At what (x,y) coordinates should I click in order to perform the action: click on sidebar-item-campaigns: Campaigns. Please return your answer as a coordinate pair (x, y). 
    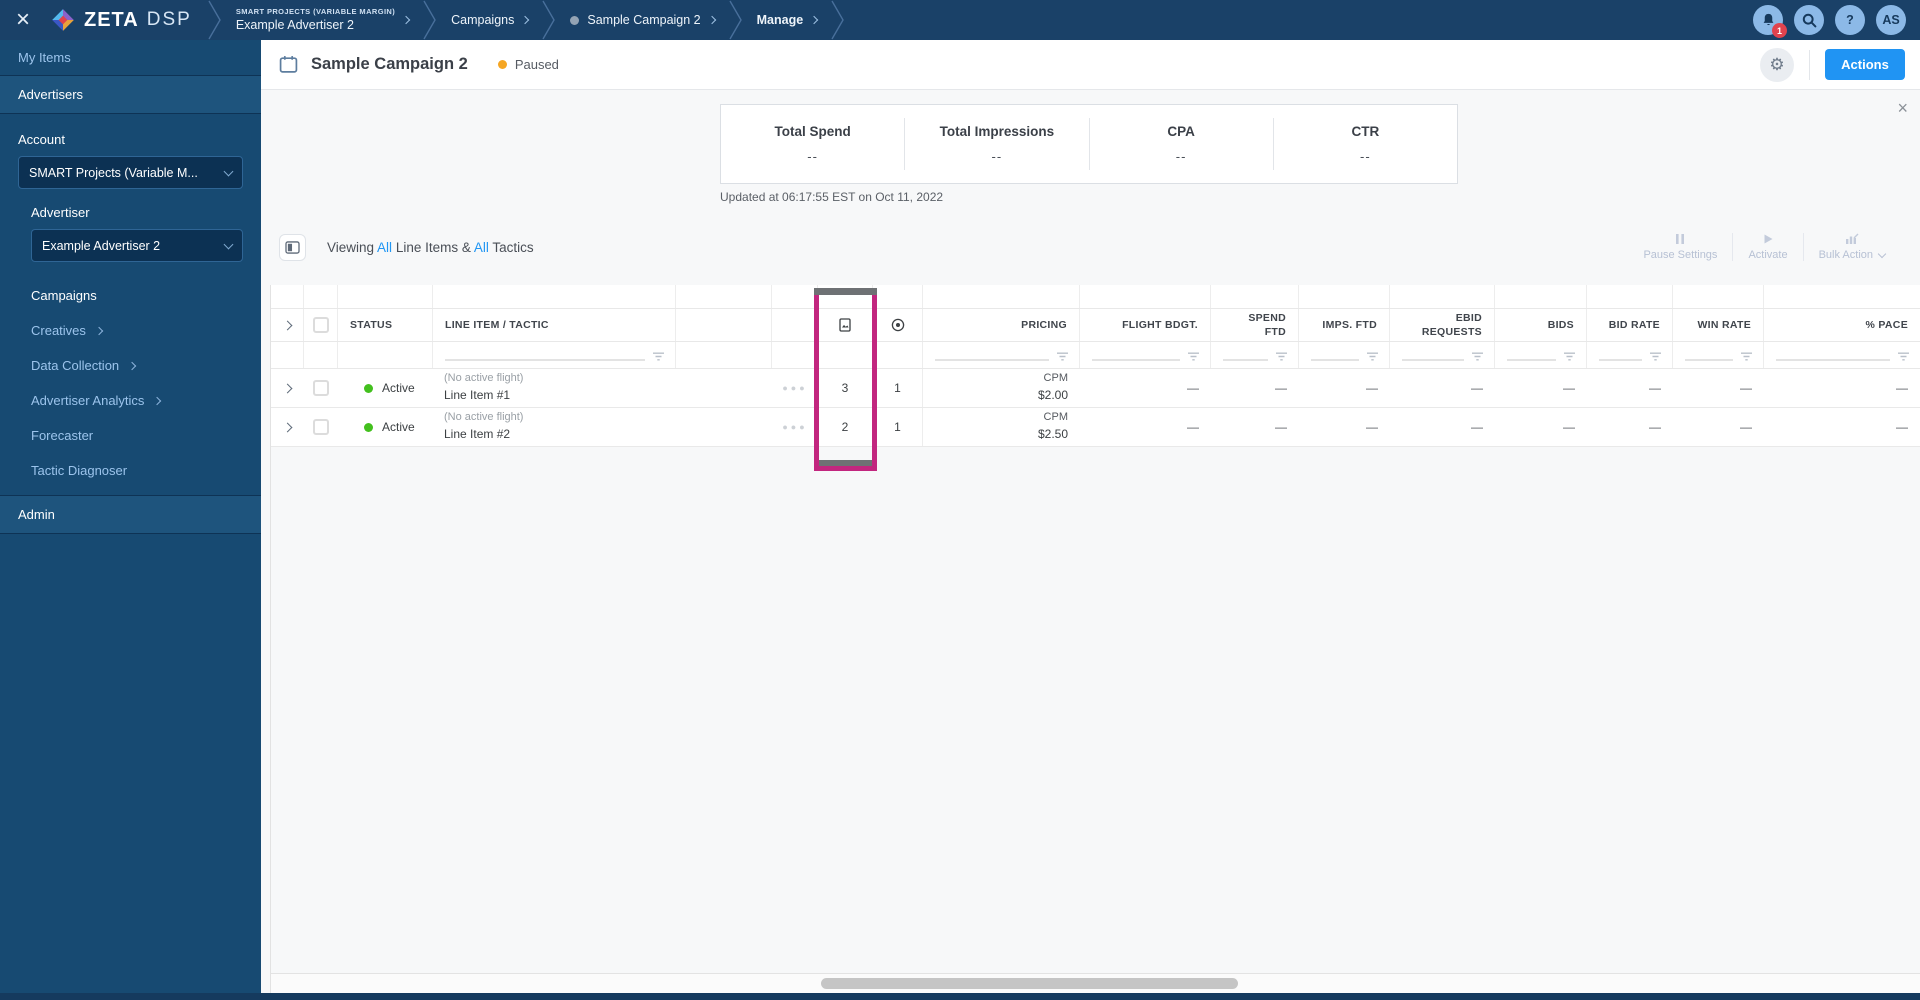
    Looking at the image, I should click on (130, 295).